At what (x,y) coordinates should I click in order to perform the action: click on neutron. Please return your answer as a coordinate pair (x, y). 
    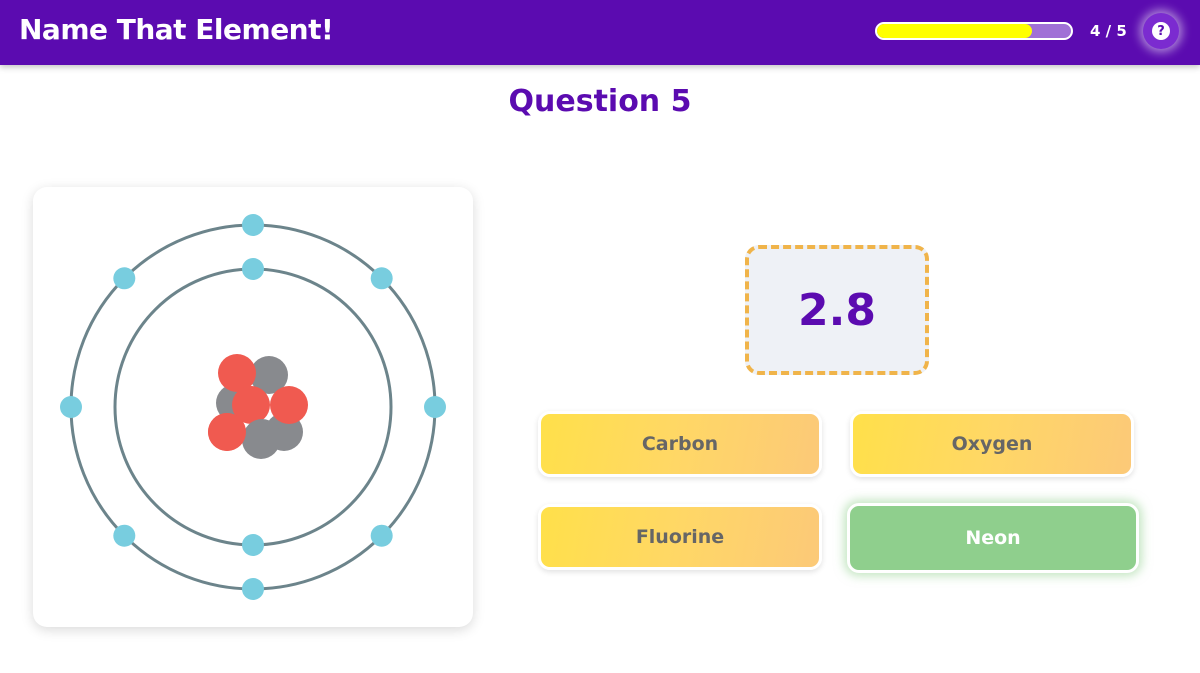
    Looking at the image, I should click on (262, 438).